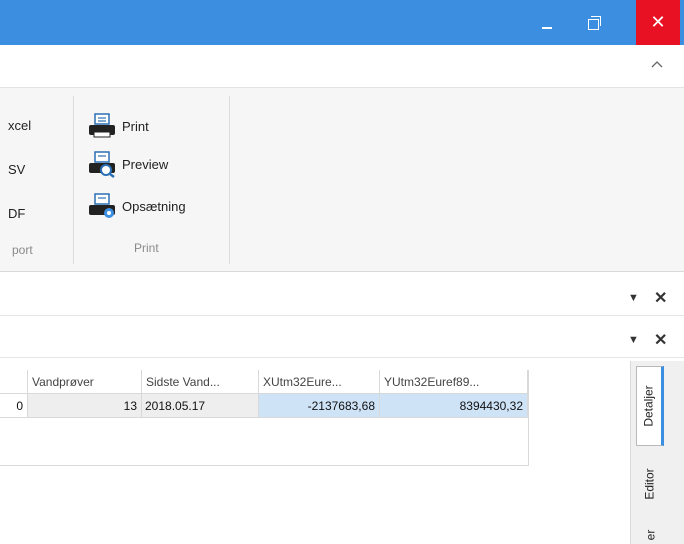 This screenshot has width=684, height=544. I want to click on ribbon-tab-bar, so click(342, 66).